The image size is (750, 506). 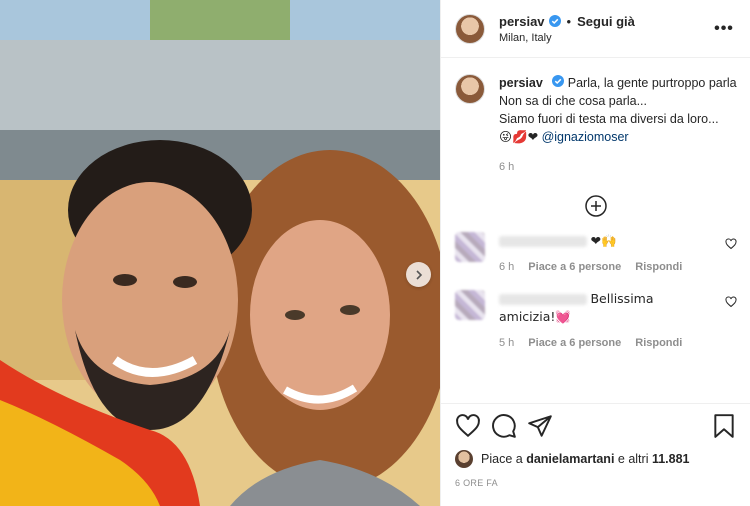 What do you see at coordinates (470, 89) in the screenshot?
I see `caption-avatar` at bounding box center [470, 89].